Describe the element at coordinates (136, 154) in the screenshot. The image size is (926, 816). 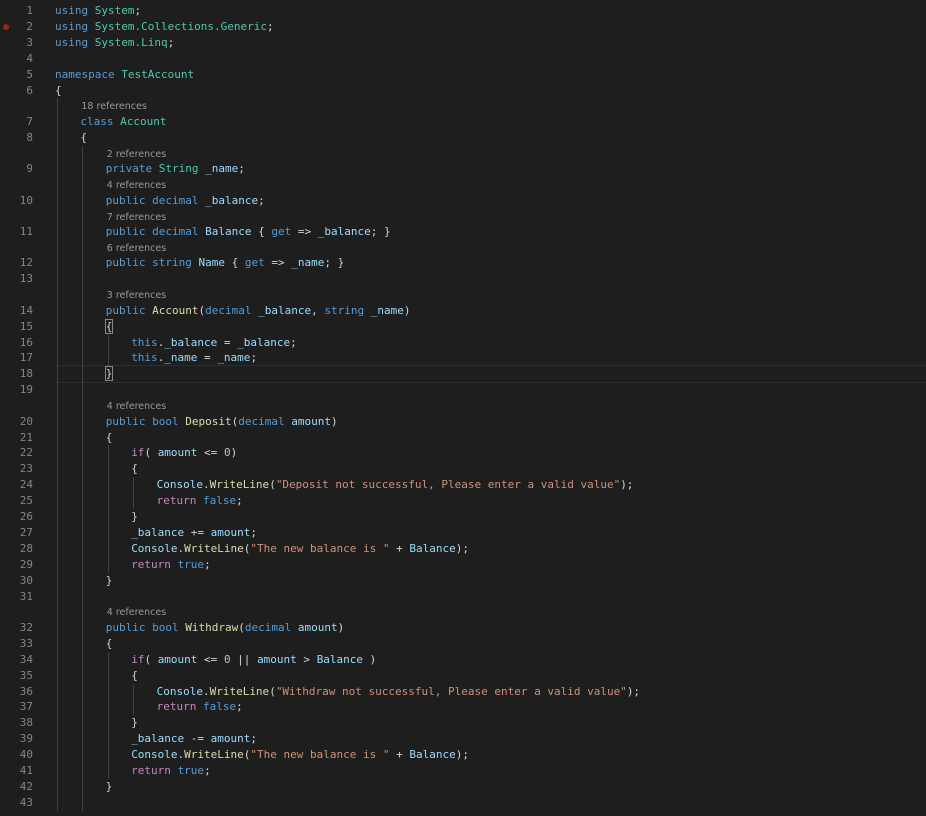
I see `codelens-references: 2 references` at that location.